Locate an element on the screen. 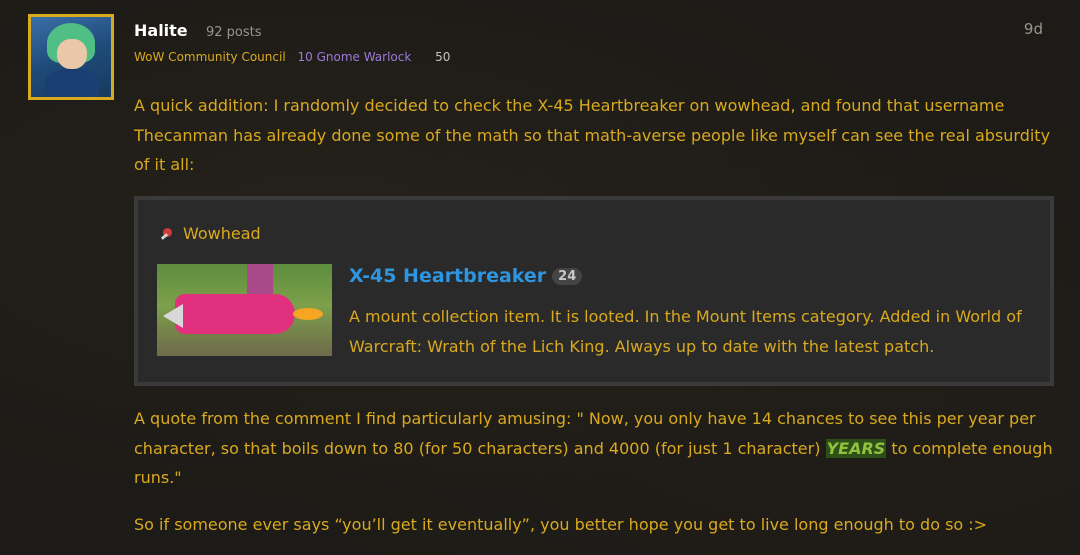  link-preview-thumbnail is located at coordinates (244, 310).